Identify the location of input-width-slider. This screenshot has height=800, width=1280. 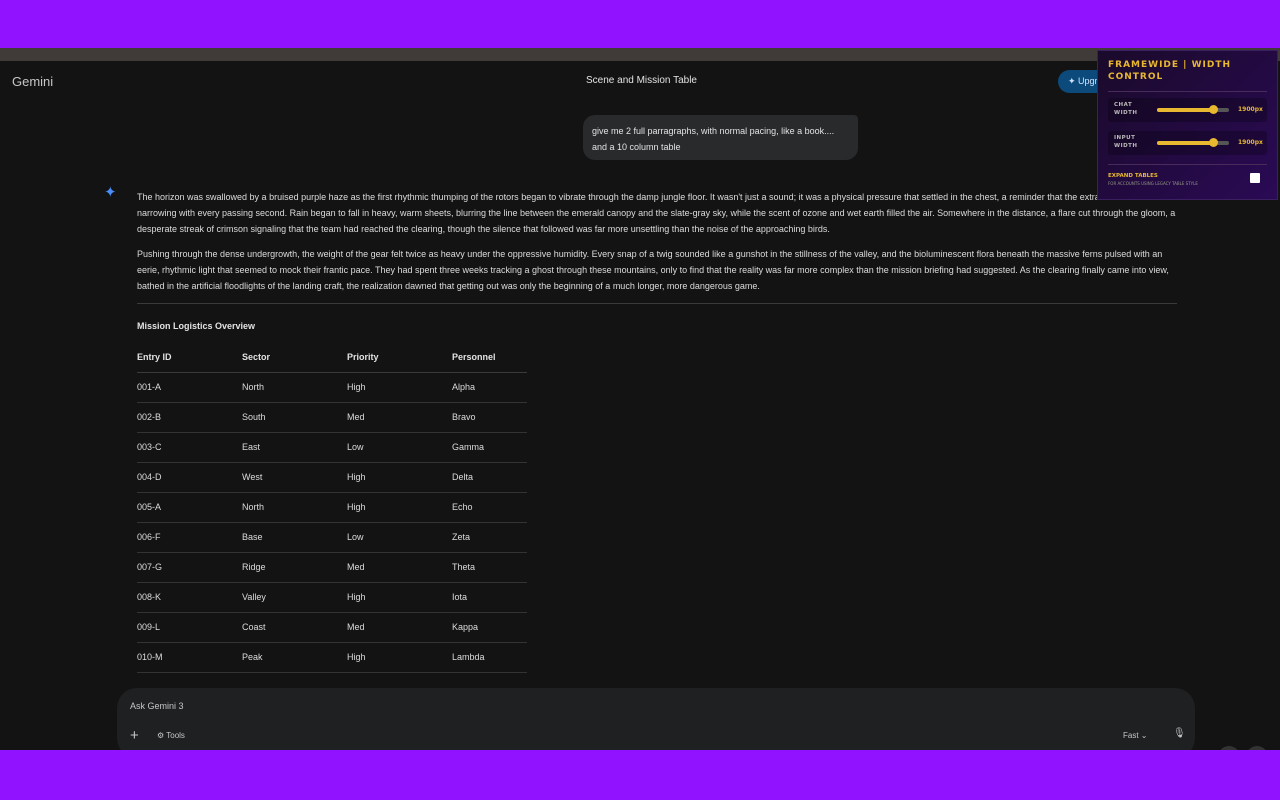
(1193, 142).